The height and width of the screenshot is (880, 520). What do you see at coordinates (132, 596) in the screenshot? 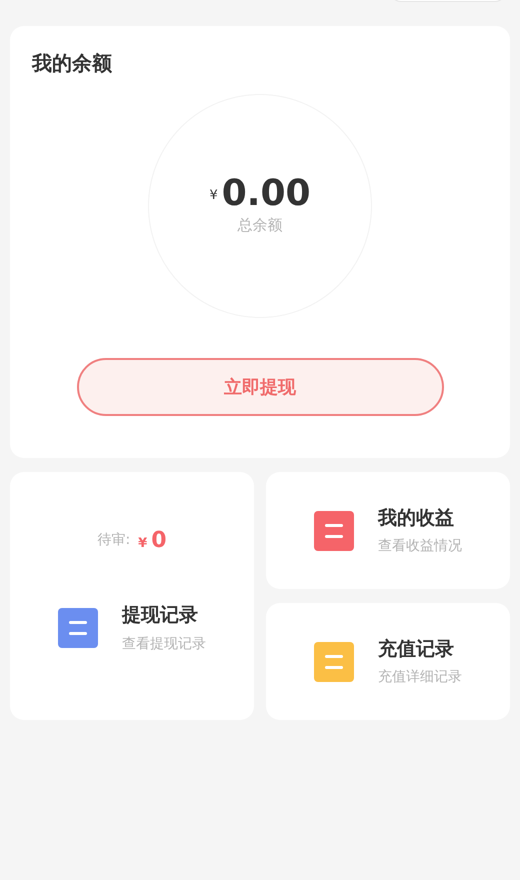
I see `withdraw-card: 待审: ¥ 0 提现记录 查看提现记录` at bounding box center [132, 596].